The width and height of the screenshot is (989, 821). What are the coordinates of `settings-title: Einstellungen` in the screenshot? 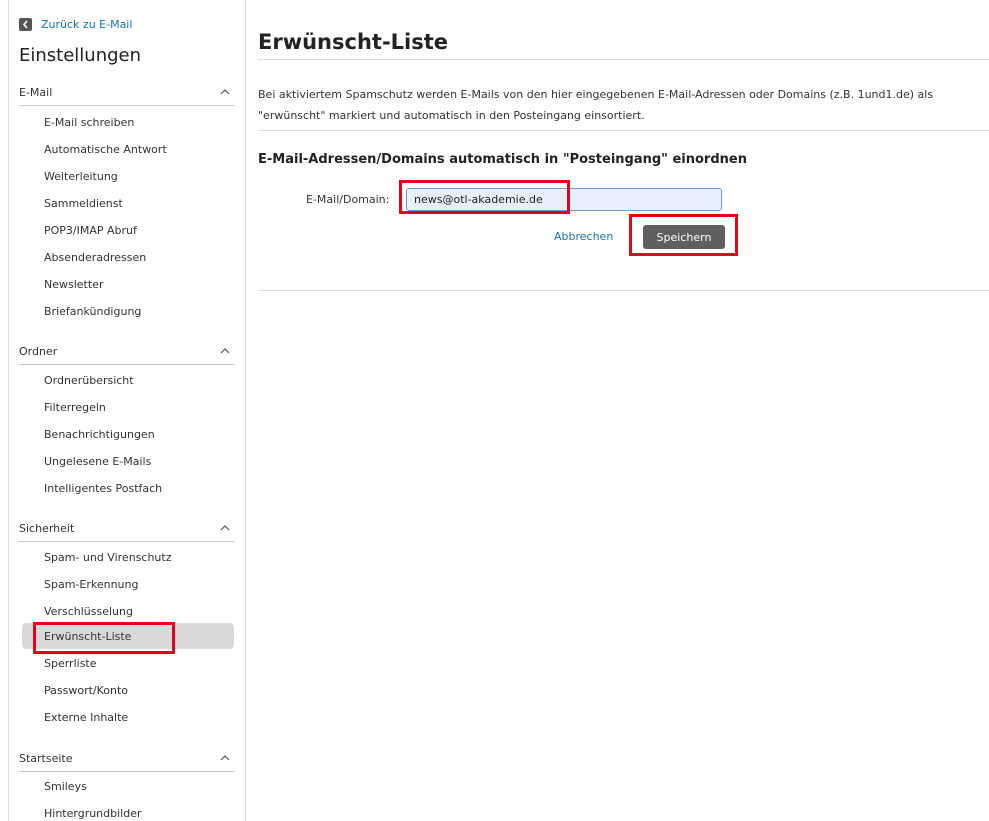 It's located at (80, 55).